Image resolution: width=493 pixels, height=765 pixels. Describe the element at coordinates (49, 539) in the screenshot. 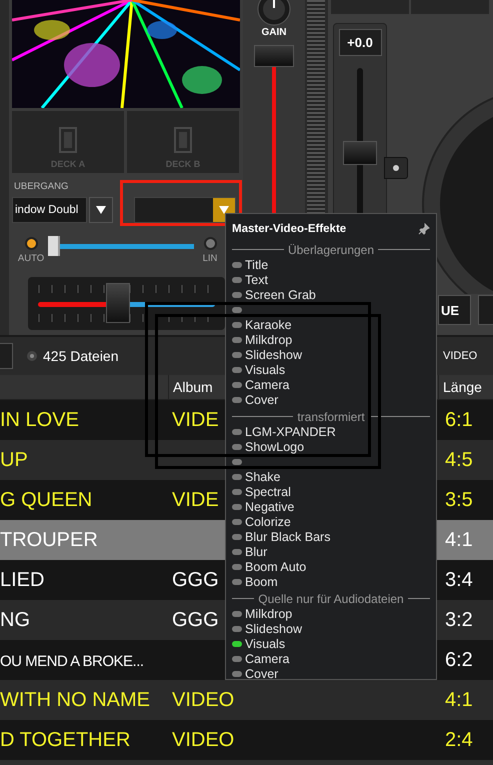

I see `track-title: TROUPER` at that location.